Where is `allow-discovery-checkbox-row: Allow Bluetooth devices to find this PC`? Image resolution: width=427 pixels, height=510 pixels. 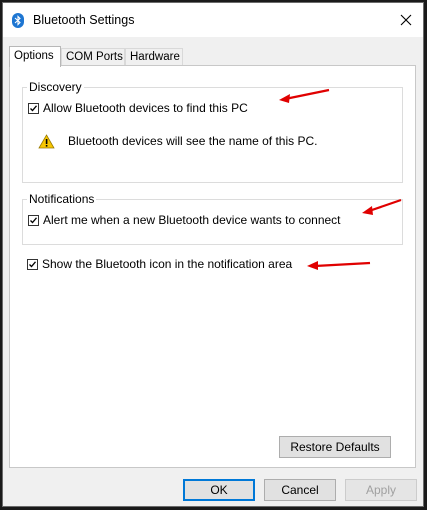
allow-discovery-checkbox-row: Allow Bluetooth devices to find this PC is located at coordinates (138, 108).